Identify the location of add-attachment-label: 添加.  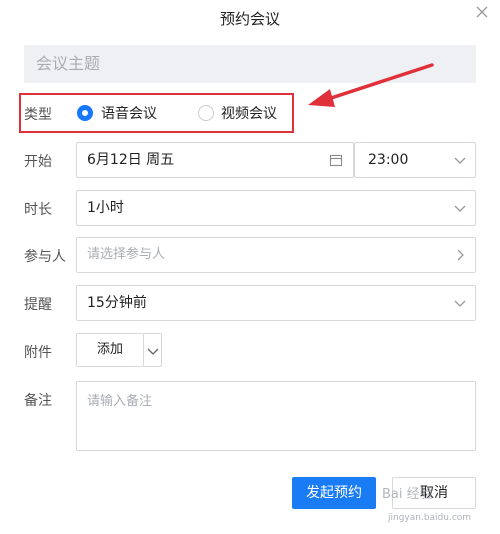
(109, 349).